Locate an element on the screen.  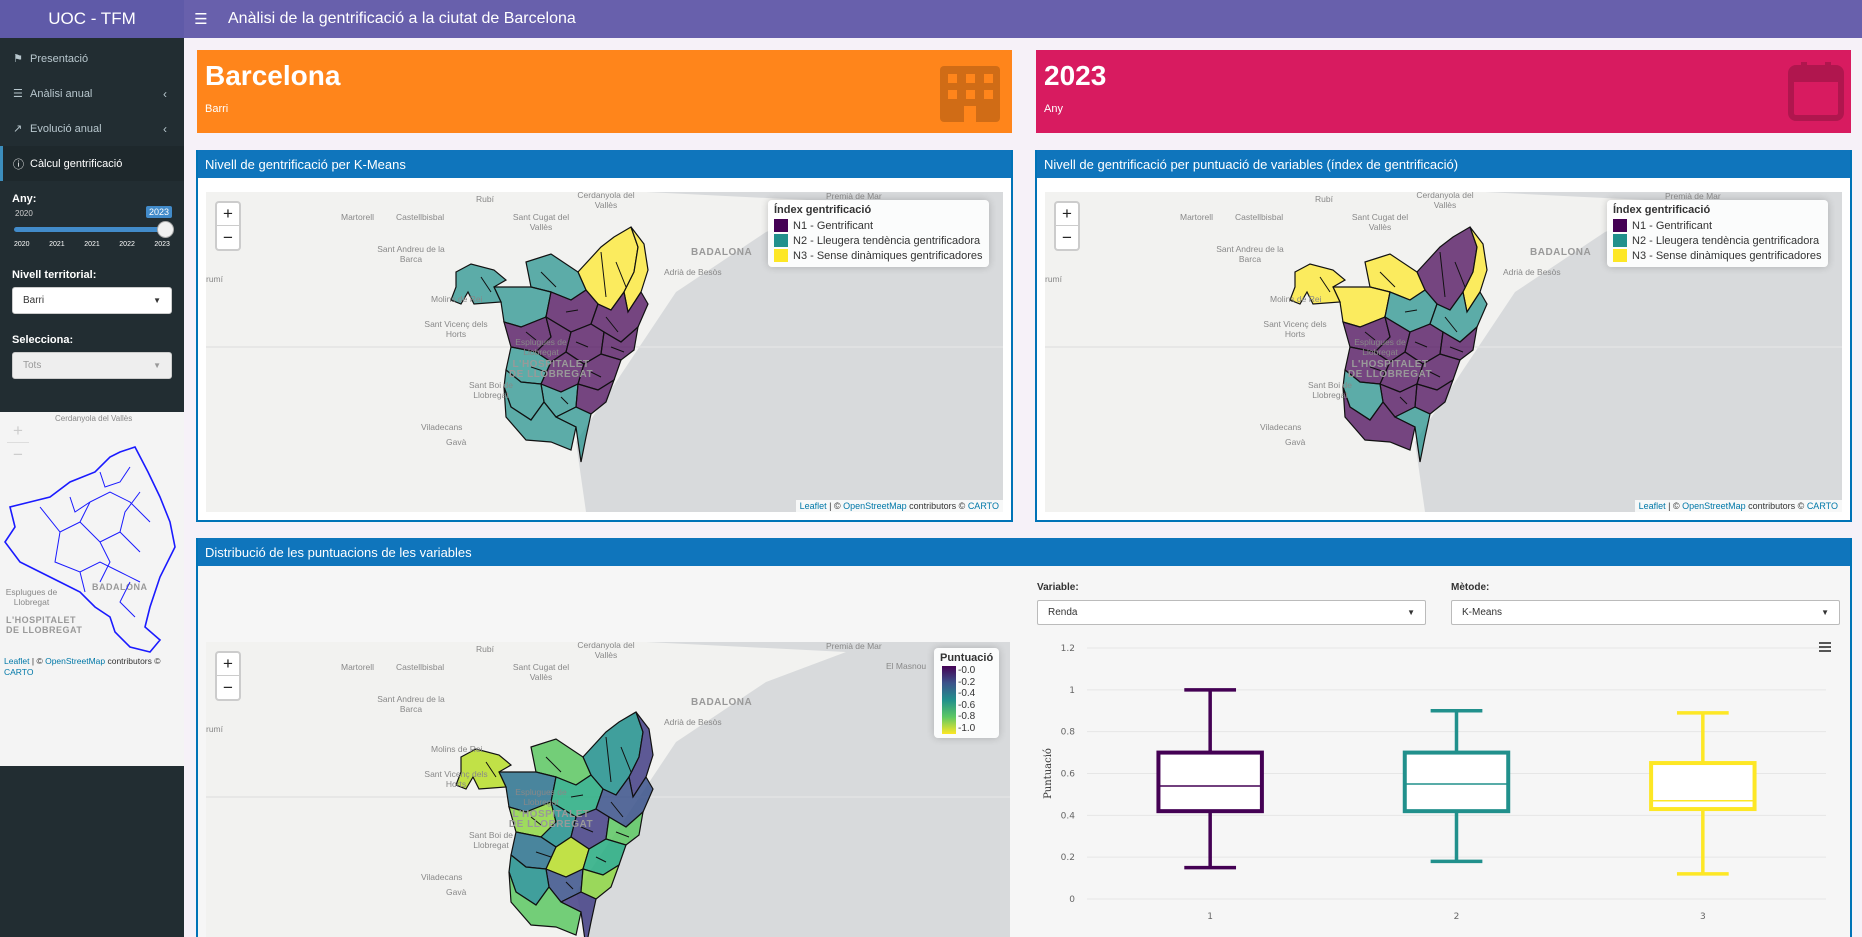
map-place-label: Cerdanyola del Vallès is located at coordinates (1445, 201).